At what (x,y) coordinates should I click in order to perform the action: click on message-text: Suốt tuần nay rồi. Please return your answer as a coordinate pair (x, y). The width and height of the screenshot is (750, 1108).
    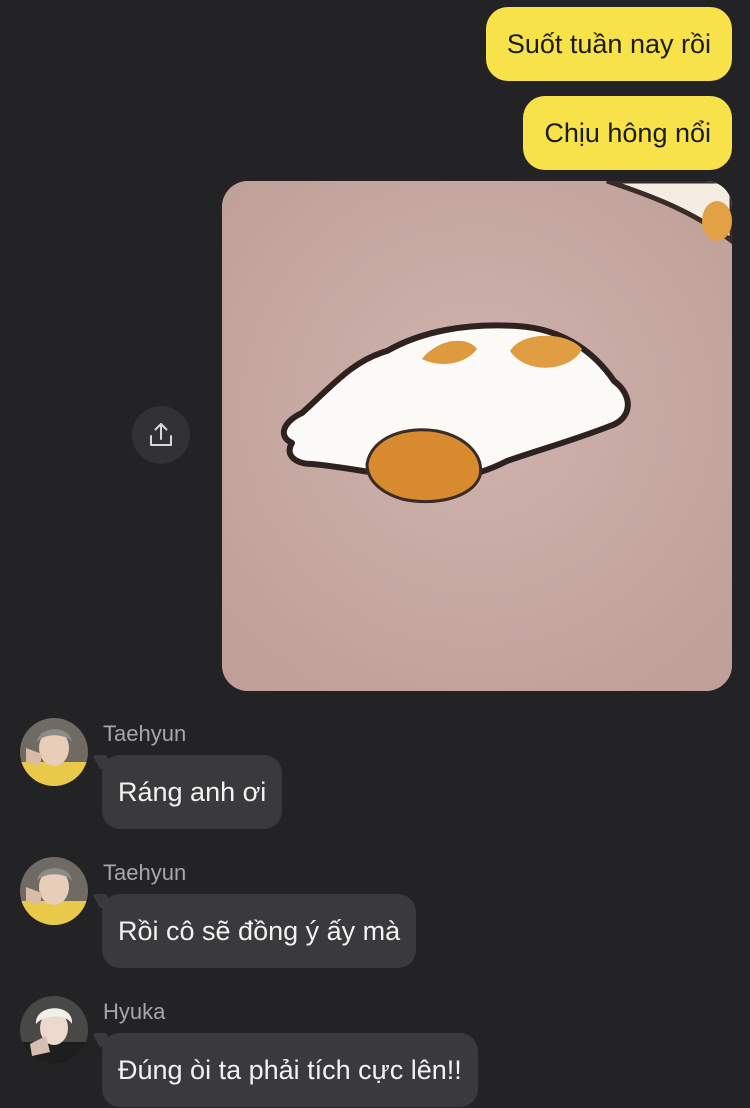
    Looking at the image, I should click on (608, 44).